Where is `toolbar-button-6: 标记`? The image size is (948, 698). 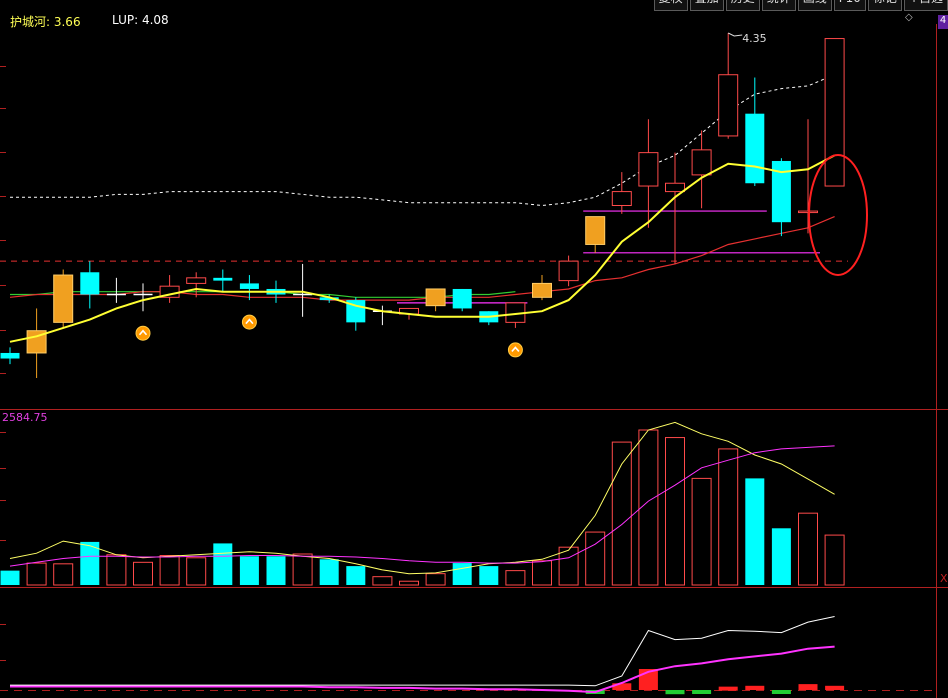 toolbar-button-6: 标记 is located at coordinates (884, 5).